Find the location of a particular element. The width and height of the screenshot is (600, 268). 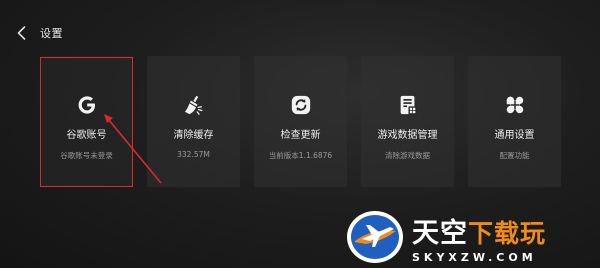

page-title: 设置 is located at coordinates (51, 33).